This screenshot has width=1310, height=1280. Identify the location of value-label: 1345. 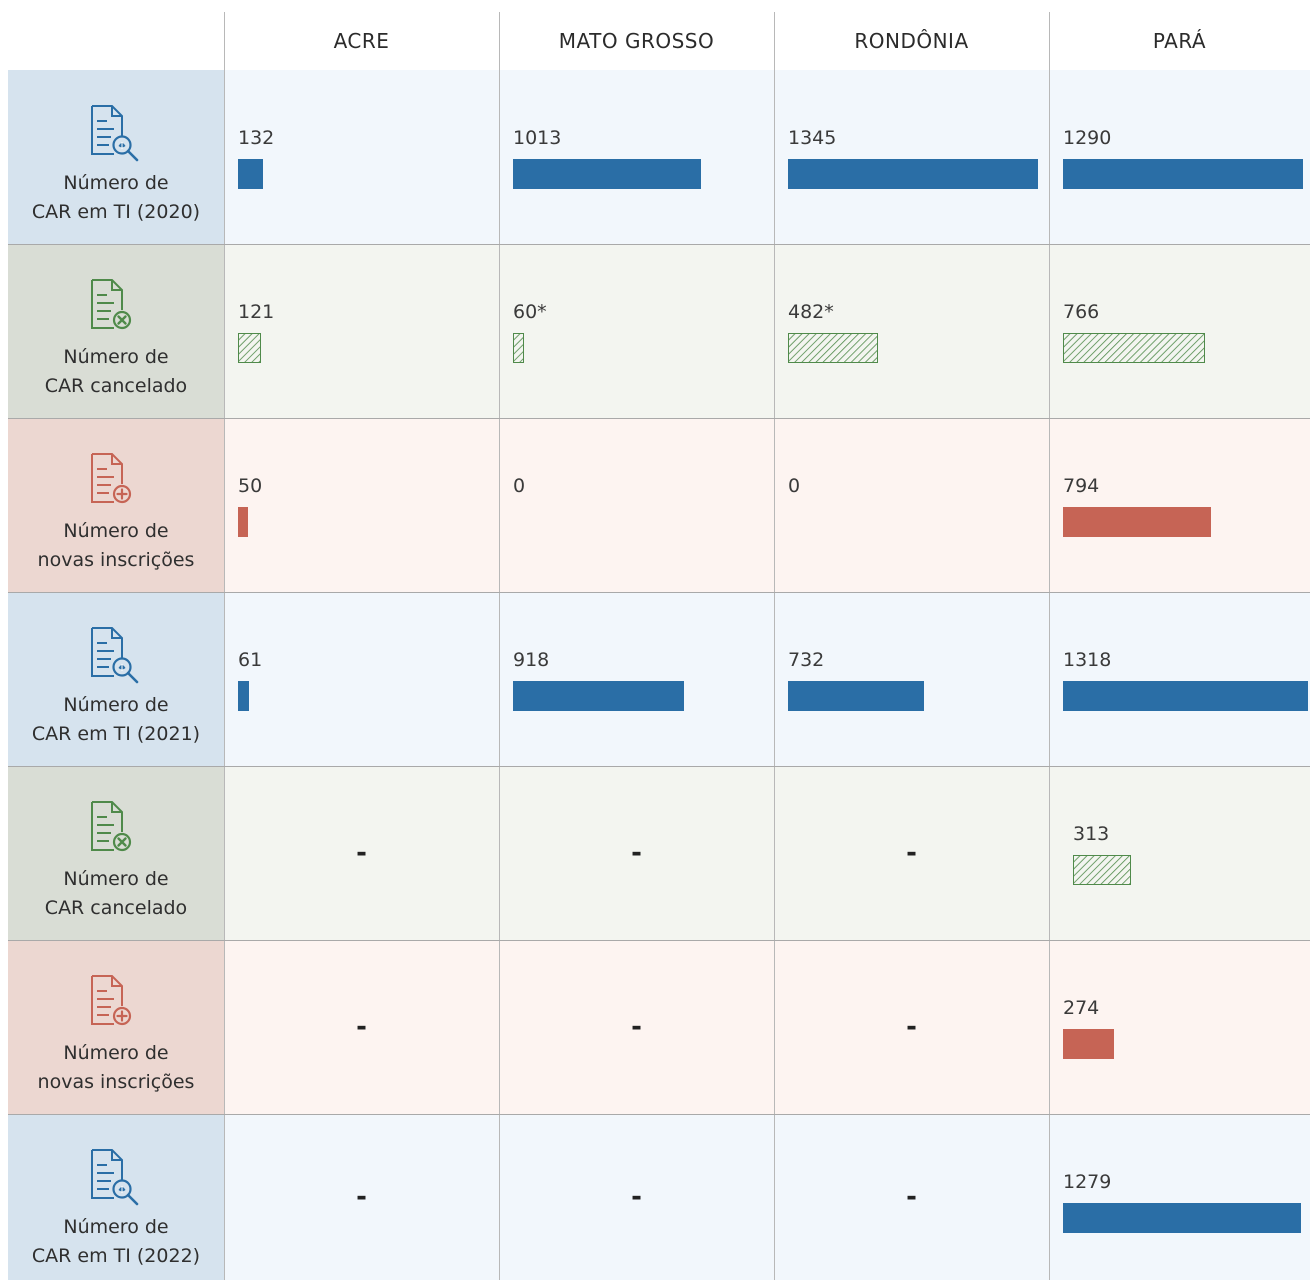
(812, 138).